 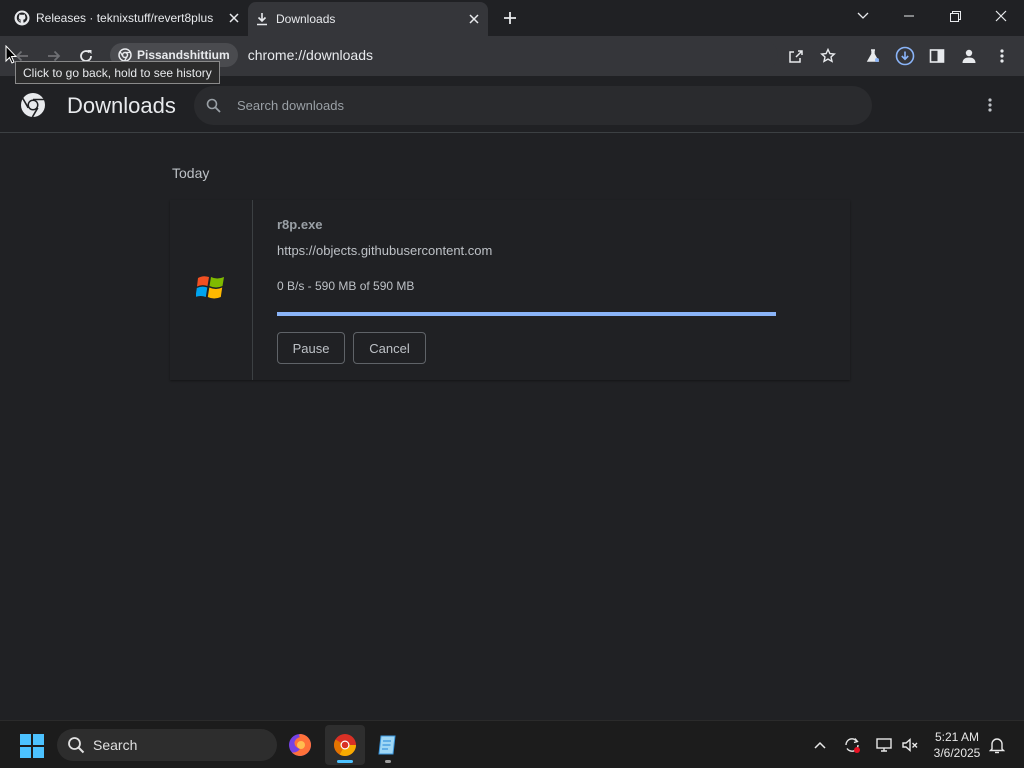 I want to click on download-progress-bar, so click(x=526, y=314).